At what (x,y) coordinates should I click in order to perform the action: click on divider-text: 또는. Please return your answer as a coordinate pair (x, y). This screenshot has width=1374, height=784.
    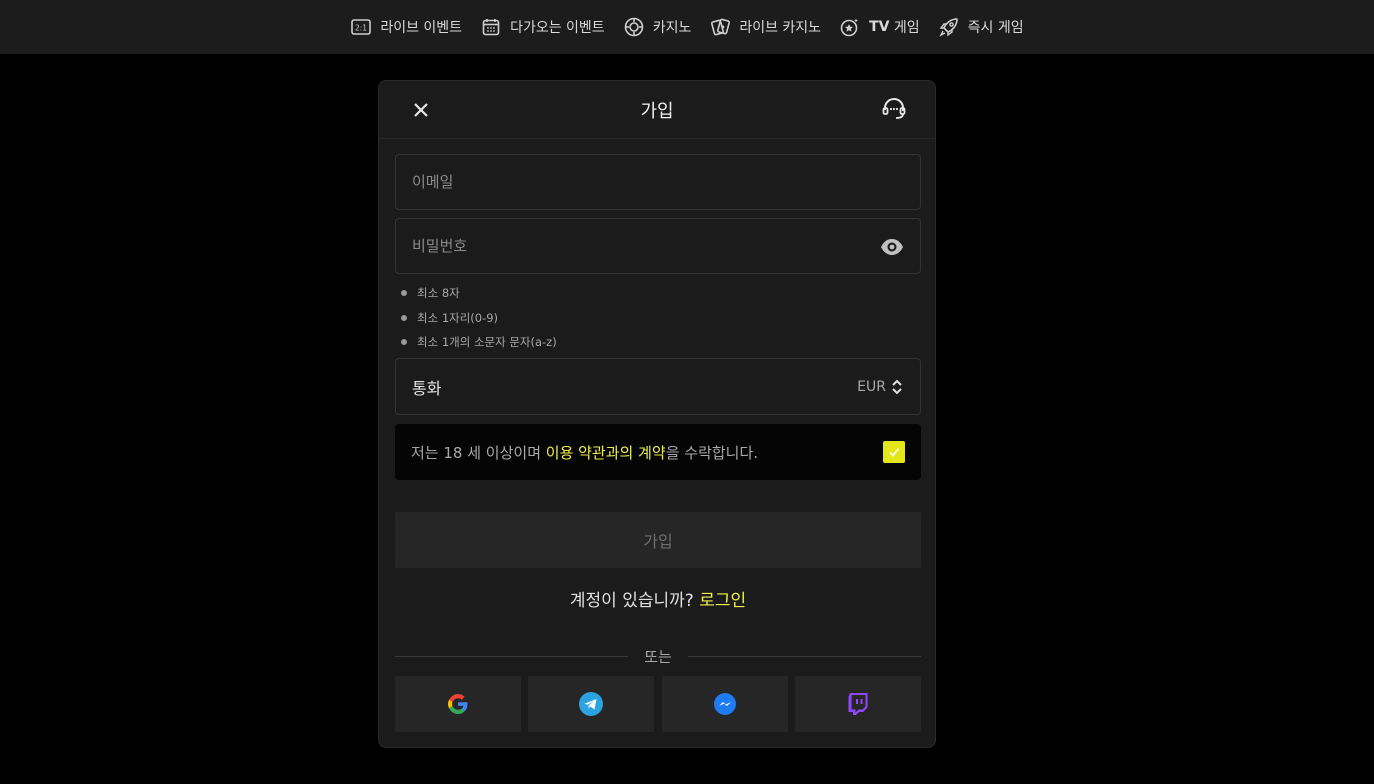
    Looking at the image, I should click on (658, 656).